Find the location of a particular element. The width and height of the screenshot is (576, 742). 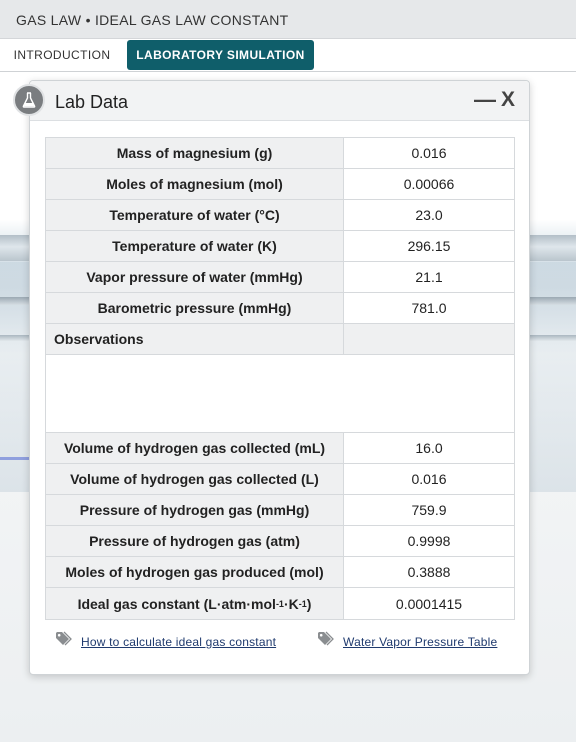

table-row: Moles of magnesium (mol) 0.00066 is located at coordinates (280, 184).